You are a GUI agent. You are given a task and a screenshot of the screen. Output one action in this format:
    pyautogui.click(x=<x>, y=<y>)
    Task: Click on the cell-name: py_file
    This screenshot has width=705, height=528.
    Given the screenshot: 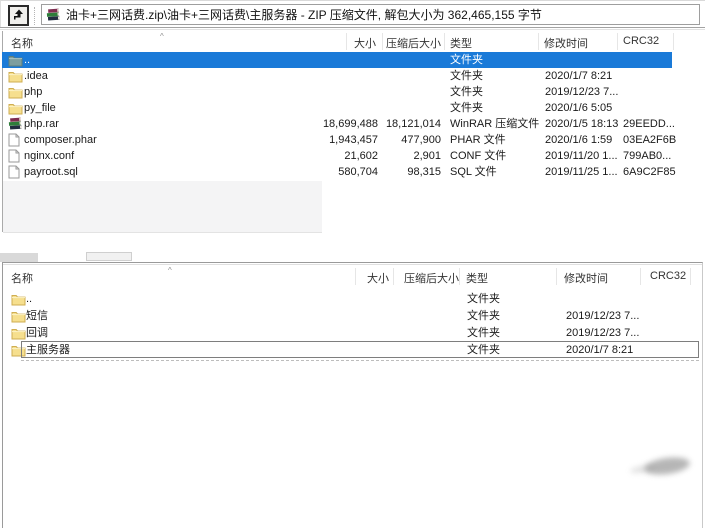 What is the action you would take?
    pyautogui.click(x=40, y=108)
    